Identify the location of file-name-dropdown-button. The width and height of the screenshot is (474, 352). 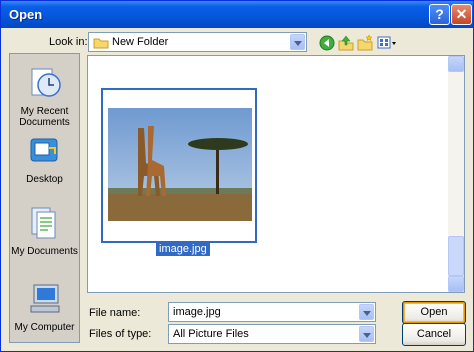
(366, 312).